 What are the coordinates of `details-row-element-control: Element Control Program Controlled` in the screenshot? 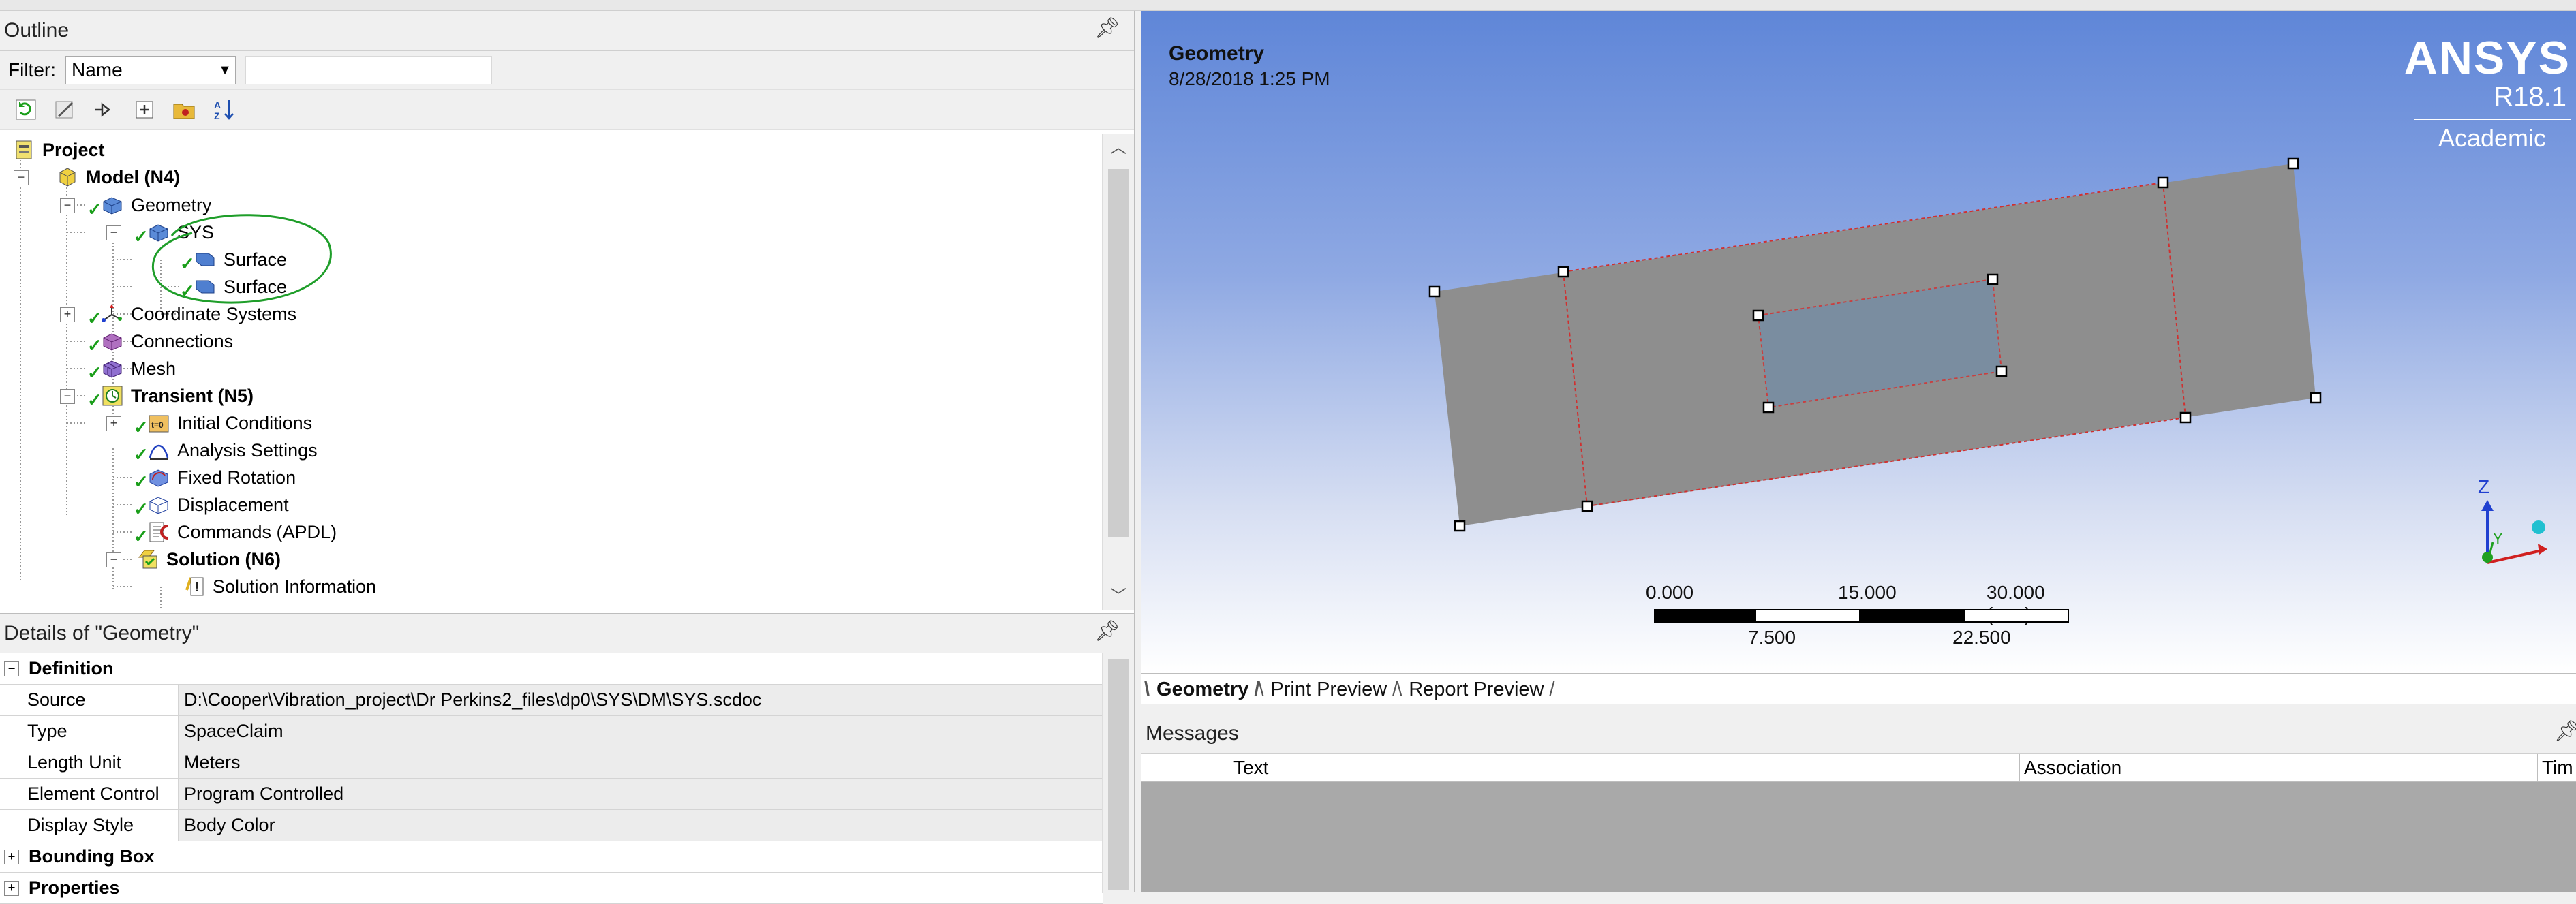 It's located at (551, 795).